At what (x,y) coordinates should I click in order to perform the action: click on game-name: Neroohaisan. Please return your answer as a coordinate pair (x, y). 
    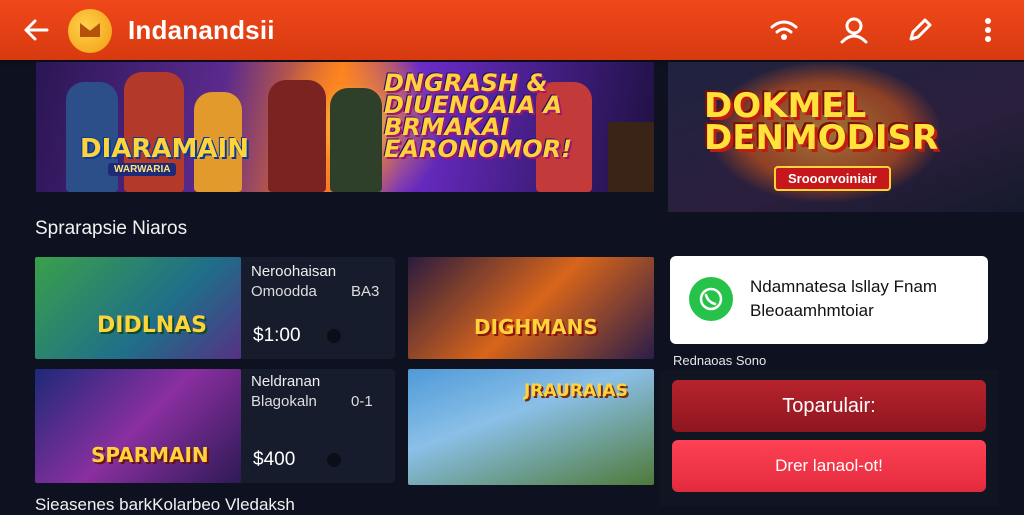
    Looking at the image, I should click on (294, 271).